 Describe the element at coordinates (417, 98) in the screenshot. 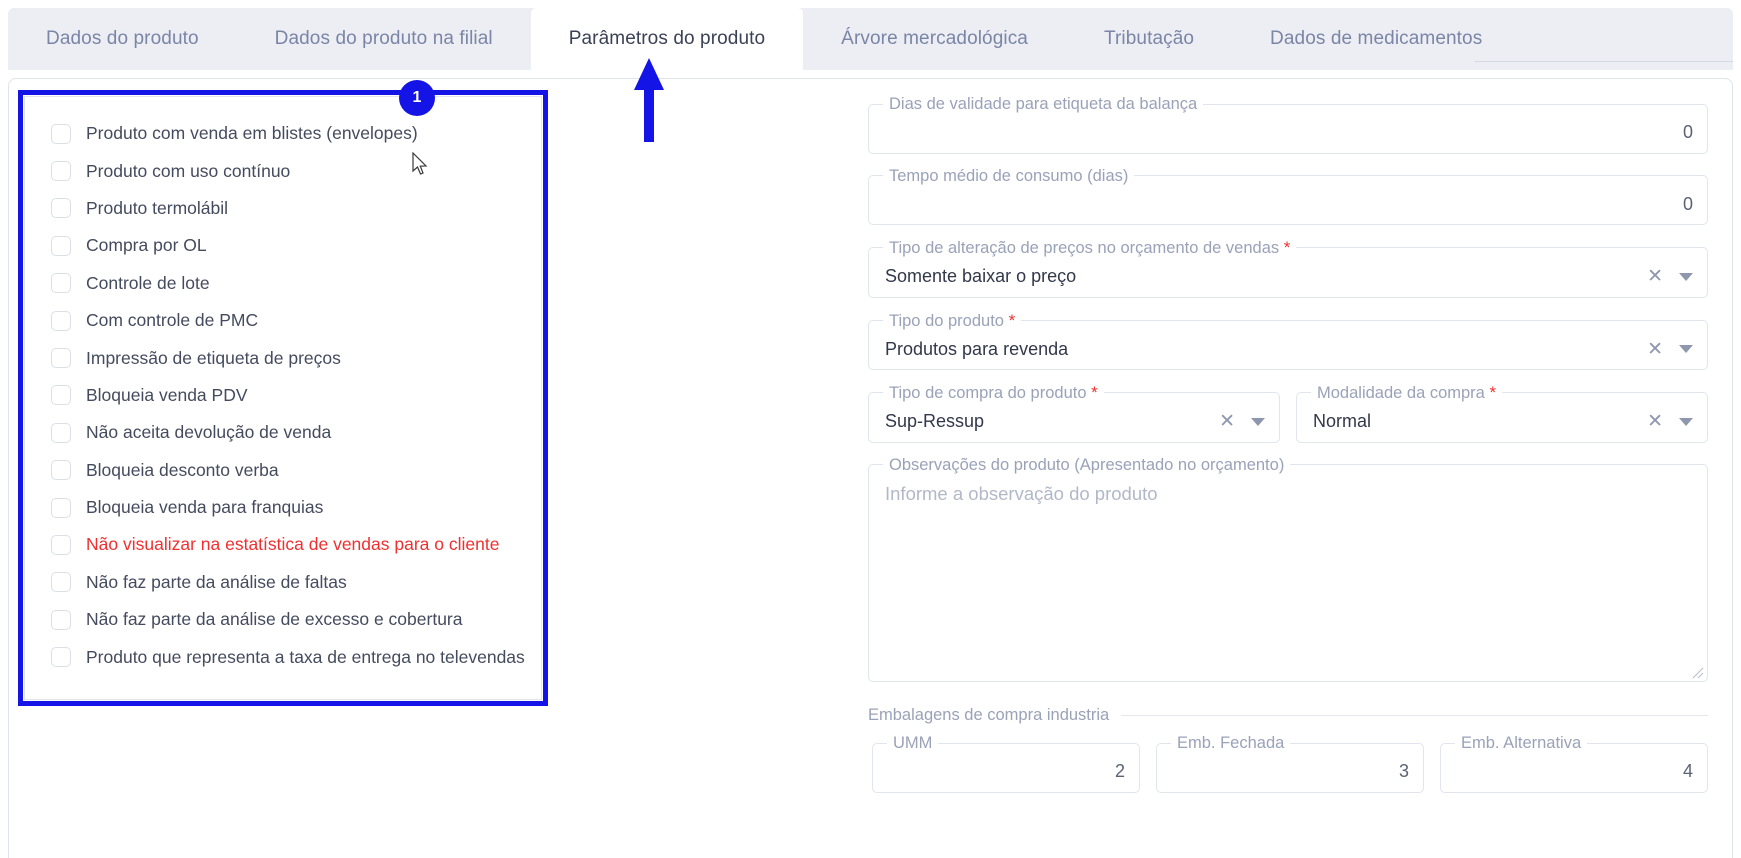

I see `annotation-badge-1: 1` at that location.